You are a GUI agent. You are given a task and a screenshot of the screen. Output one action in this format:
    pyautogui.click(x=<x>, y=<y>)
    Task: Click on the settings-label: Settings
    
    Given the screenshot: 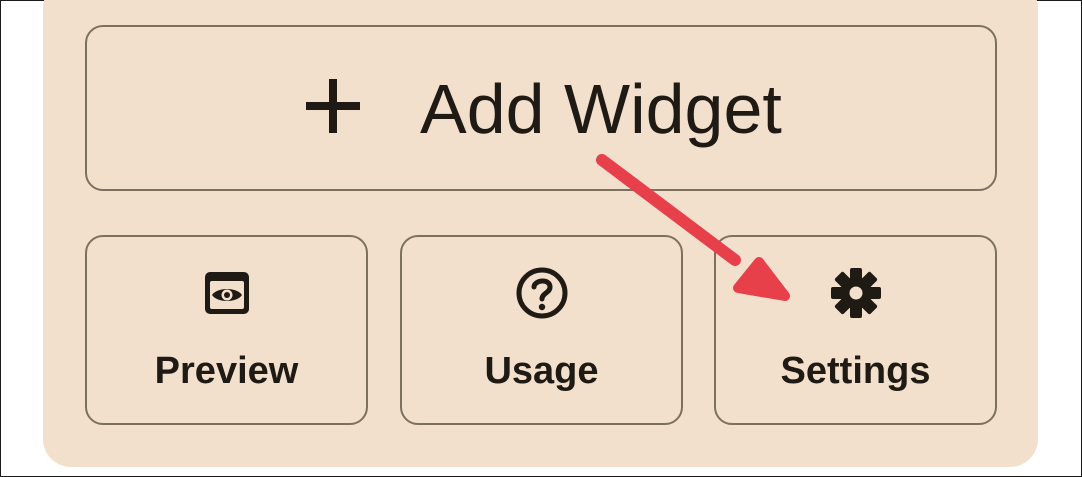 What is the action you would take?
    pyautogui.click(x=855, y=371)
    